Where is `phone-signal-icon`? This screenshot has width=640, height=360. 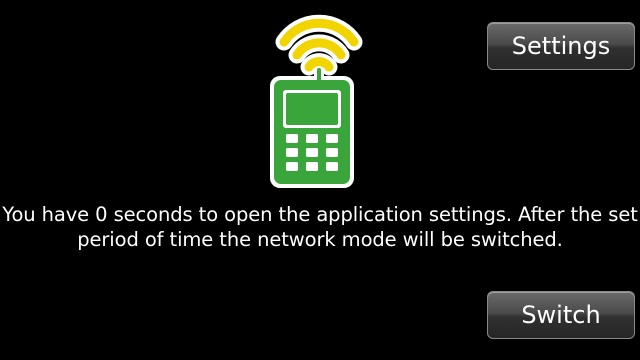
phone-signal-icon is located at coordinates (319, 102).